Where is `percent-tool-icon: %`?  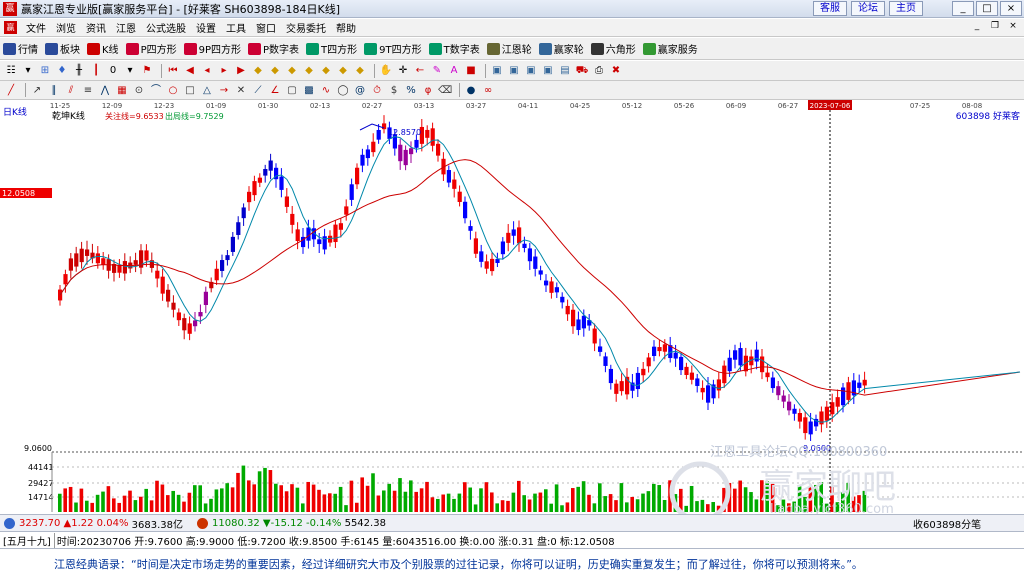
percent-tool-icon: % is located at coordinates (411, 90).